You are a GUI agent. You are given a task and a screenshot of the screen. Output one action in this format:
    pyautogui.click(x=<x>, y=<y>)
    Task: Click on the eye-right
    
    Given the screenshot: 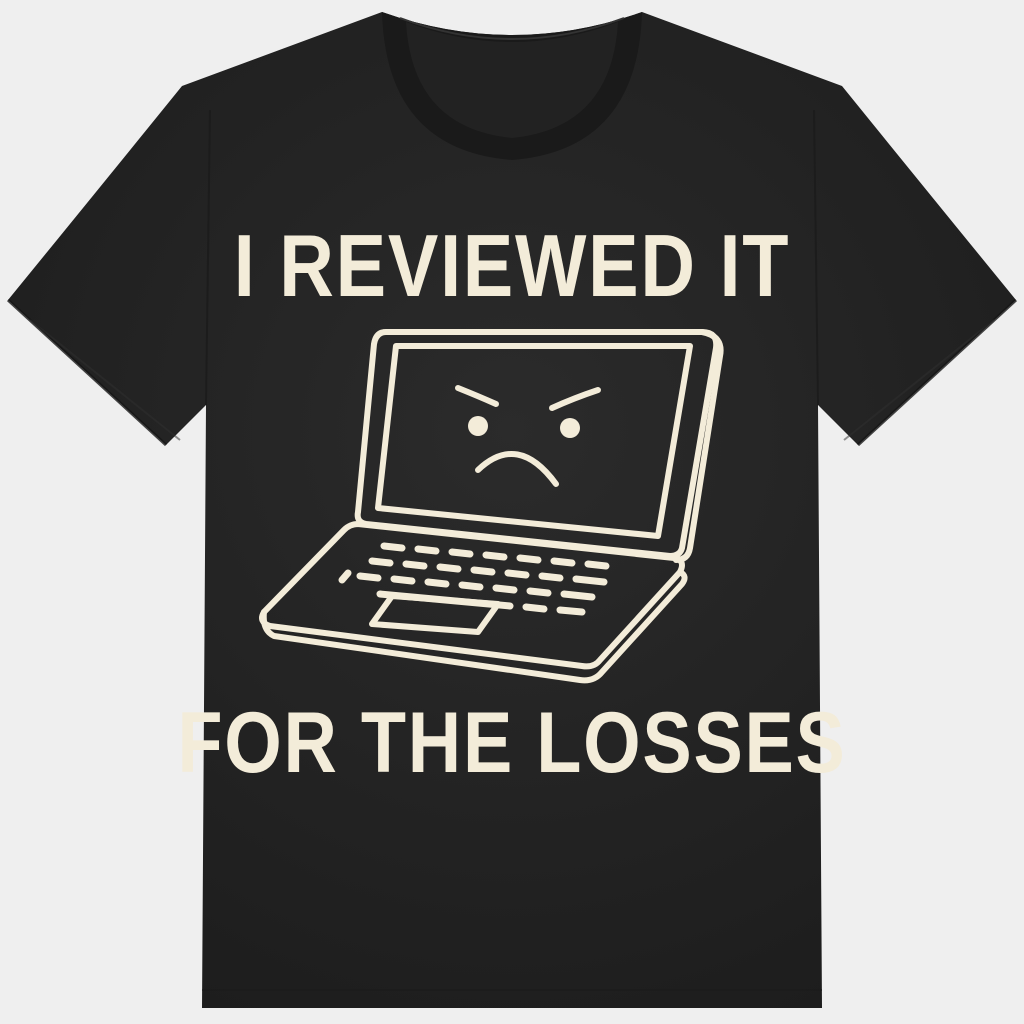 What is the action you would take?
    pyautogui.click(x=570, y=428)
    